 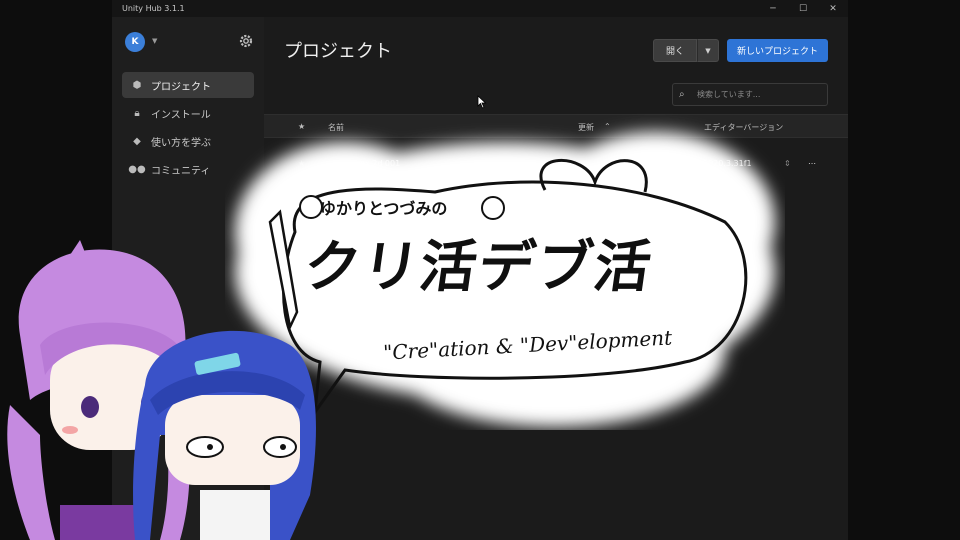 I want to click on open-button: 開く, so click(x=675, y=50).